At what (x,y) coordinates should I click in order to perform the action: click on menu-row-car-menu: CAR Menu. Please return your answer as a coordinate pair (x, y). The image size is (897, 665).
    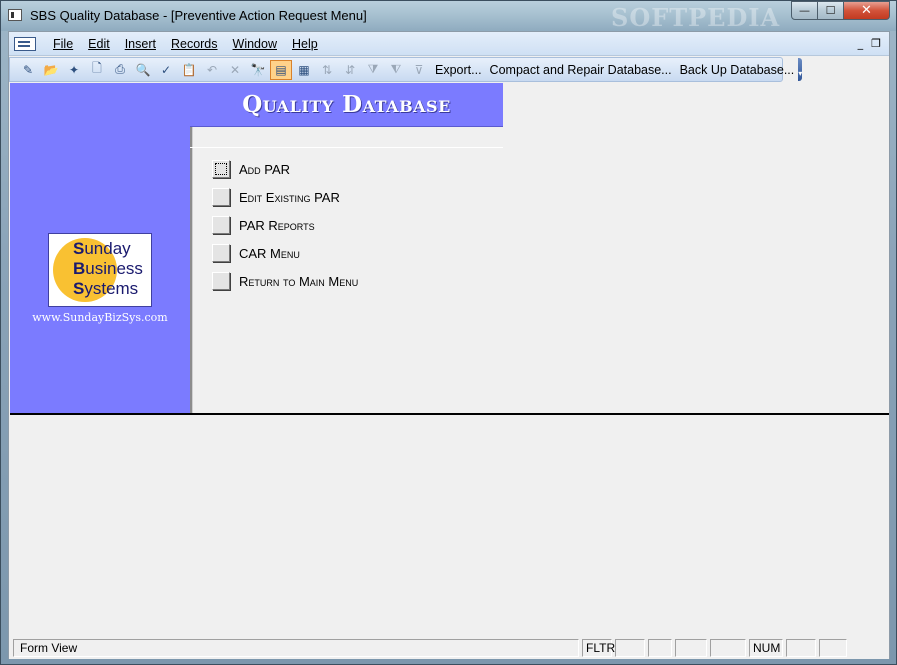
    Looking at the image, I should click on (285, 253).